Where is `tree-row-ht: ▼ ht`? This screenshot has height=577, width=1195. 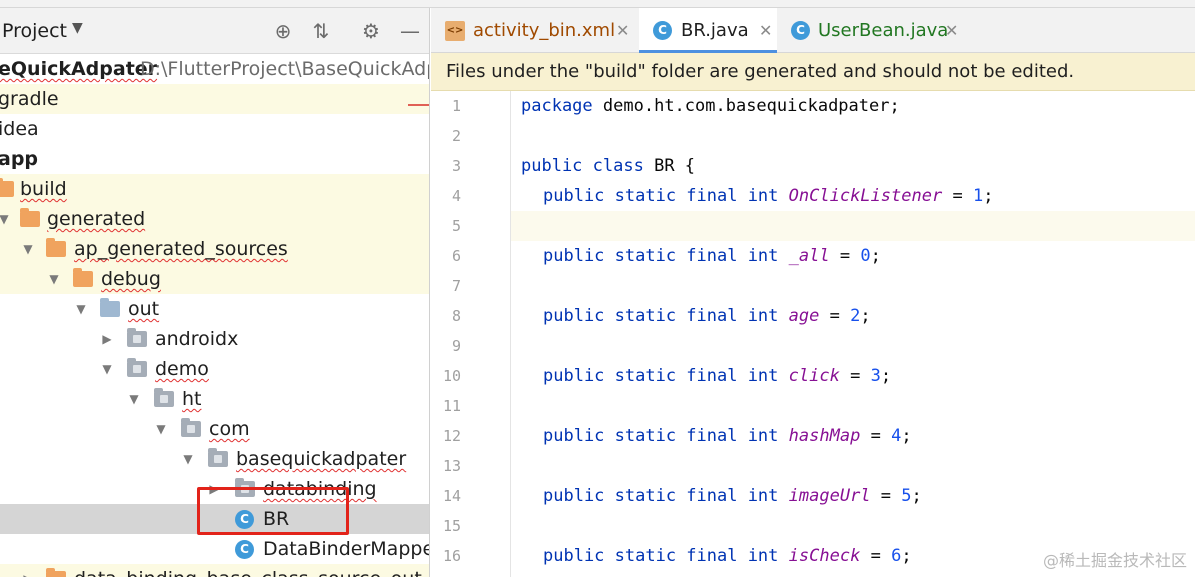 tree-row-ht: ▼ ht is located at coordinates (214, 399).